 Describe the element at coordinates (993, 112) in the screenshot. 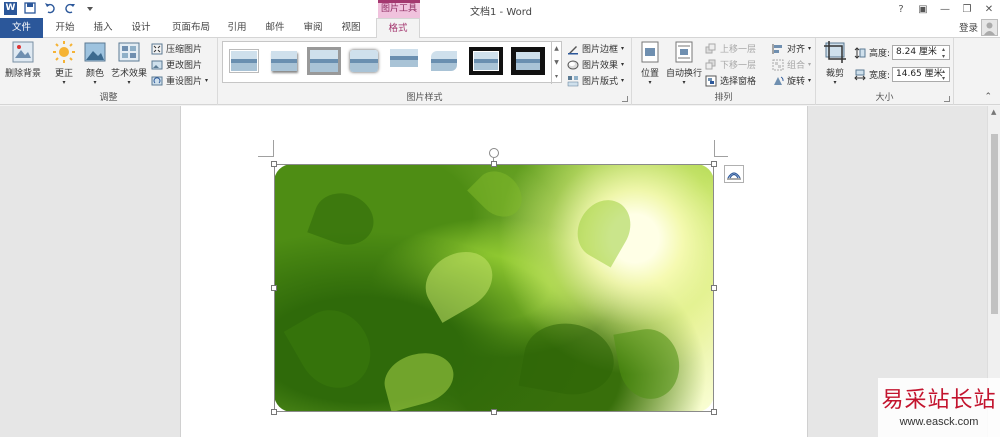

I see `scroll-up-icon: ▲` at that location.